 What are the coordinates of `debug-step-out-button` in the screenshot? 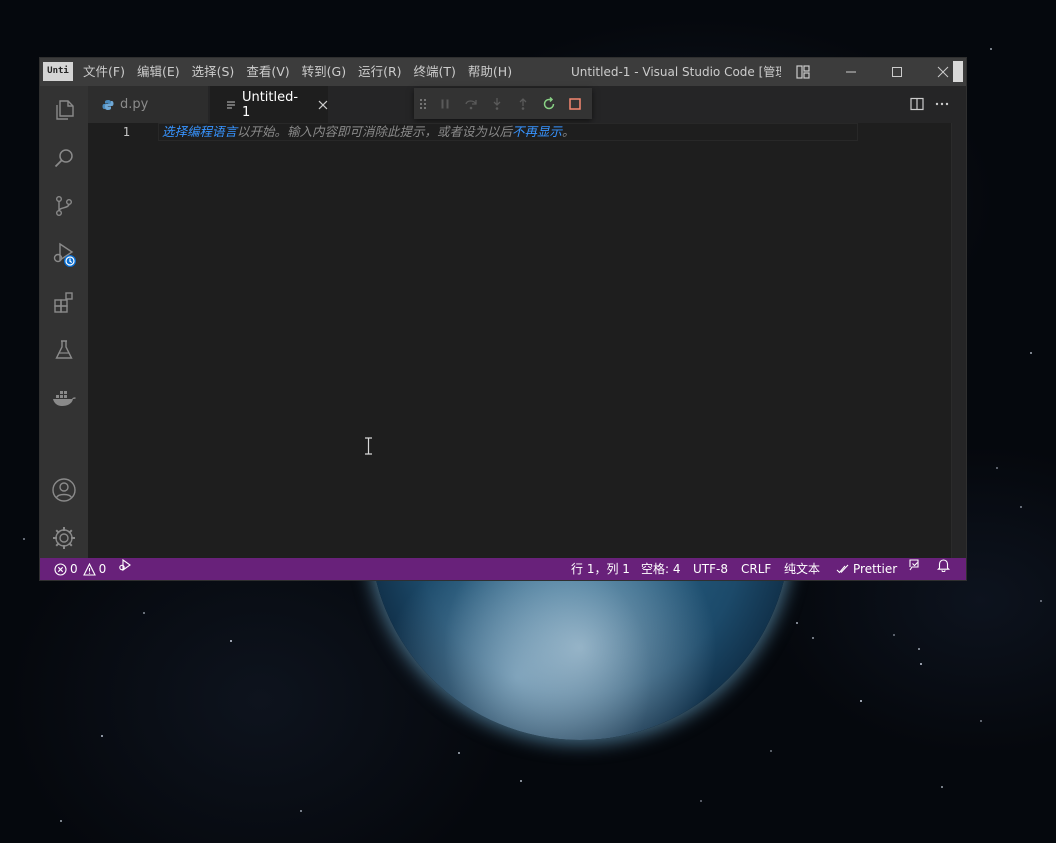 It's located at (523, 103).